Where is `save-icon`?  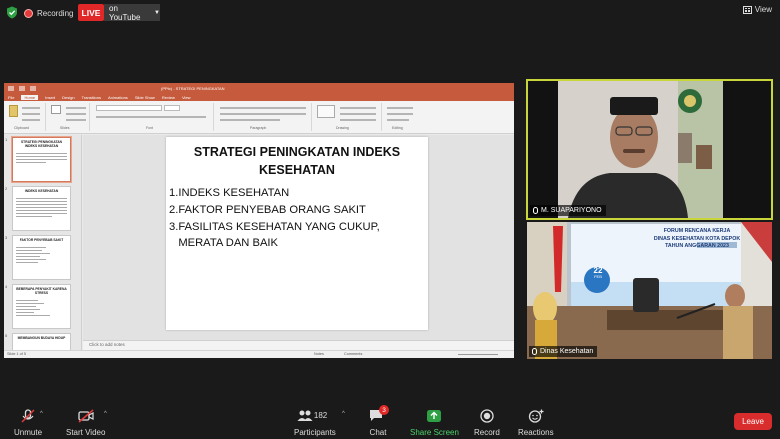 save-icon is located at coordinates (11, 88).